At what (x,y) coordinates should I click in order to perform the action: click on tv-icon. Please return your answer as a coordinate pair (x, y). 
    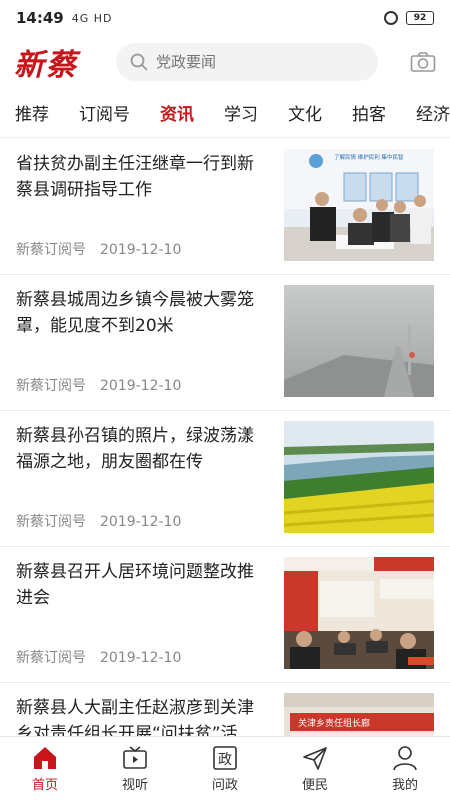
    Looking at the image, I should click on (135, 757).